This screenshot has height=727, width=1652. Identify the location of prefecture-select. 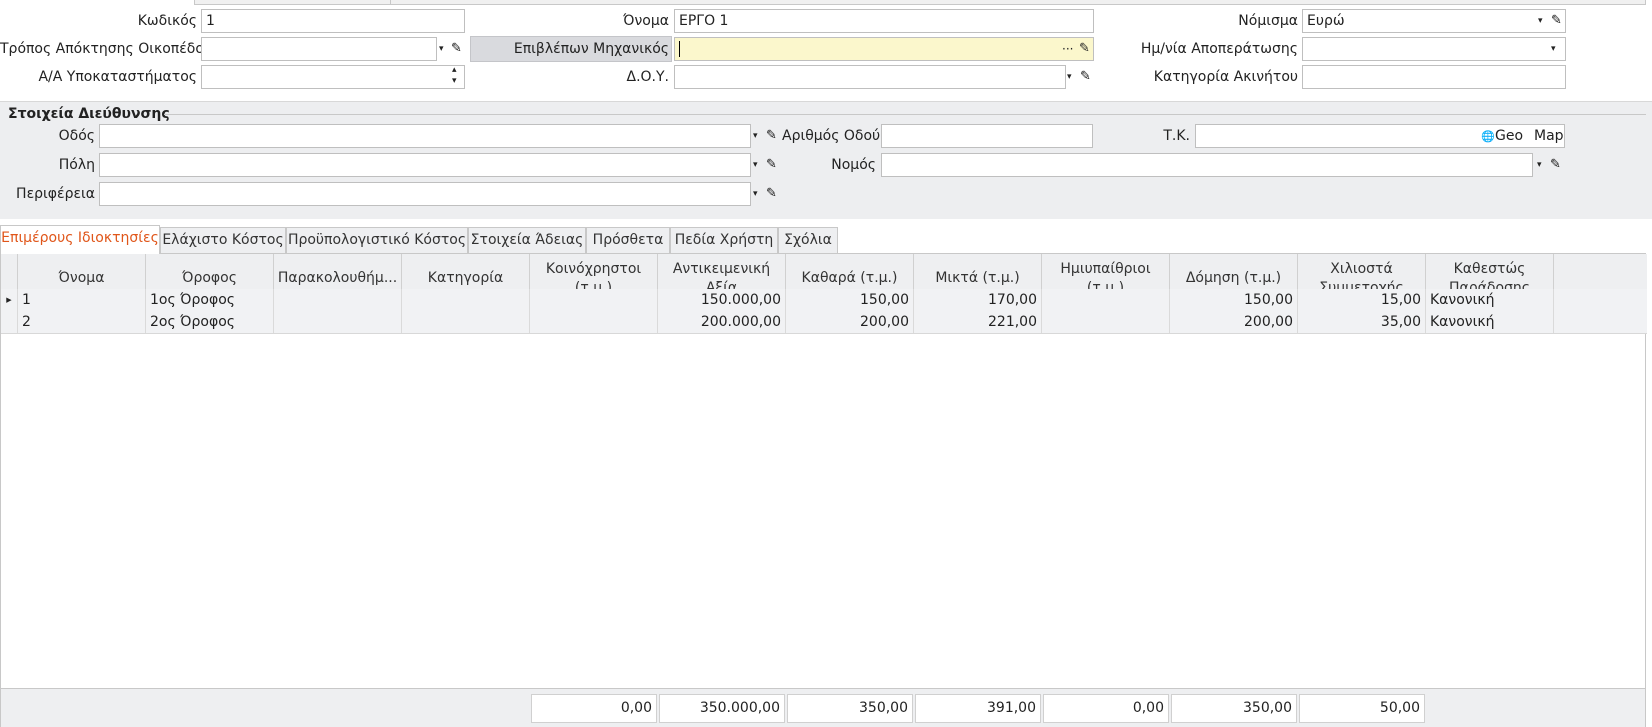
(1207, 165).